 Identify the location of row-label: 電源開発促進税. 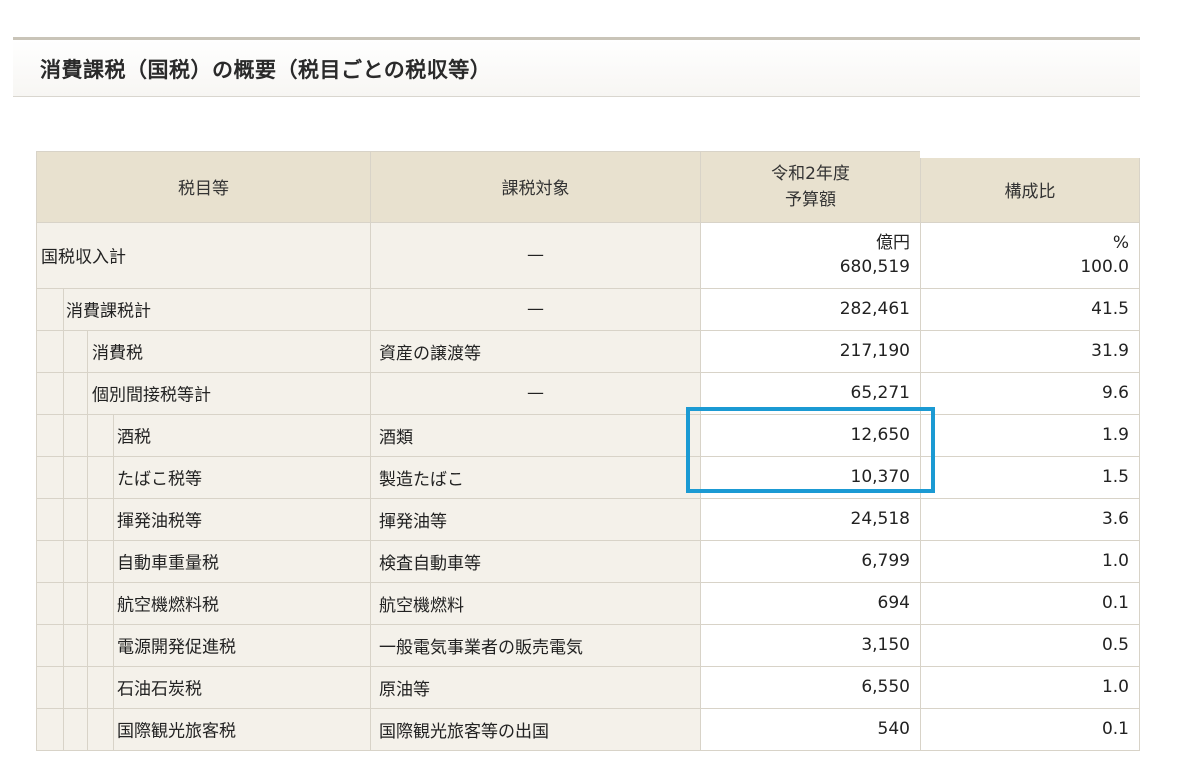
(176, 647).